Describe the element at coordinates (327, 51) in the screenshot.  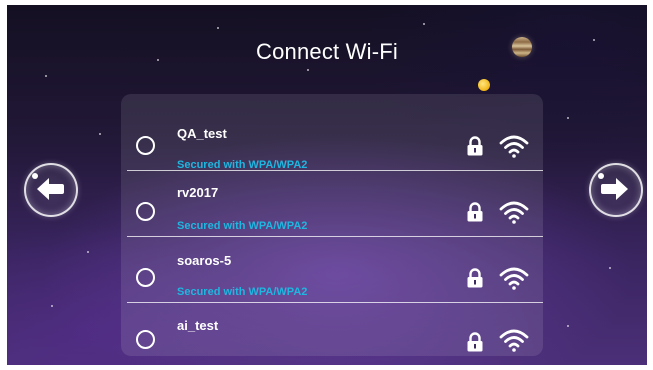
I see `page-title: Connect Wi-Fi` at that location.